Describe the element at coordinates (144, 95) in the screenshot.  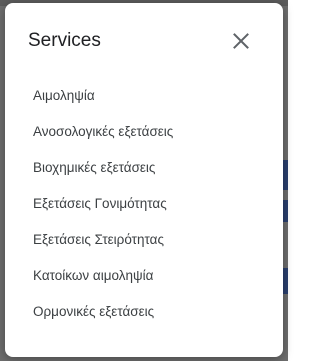
I see `service-item-blood-draw: Αιμοληψία` at that location.